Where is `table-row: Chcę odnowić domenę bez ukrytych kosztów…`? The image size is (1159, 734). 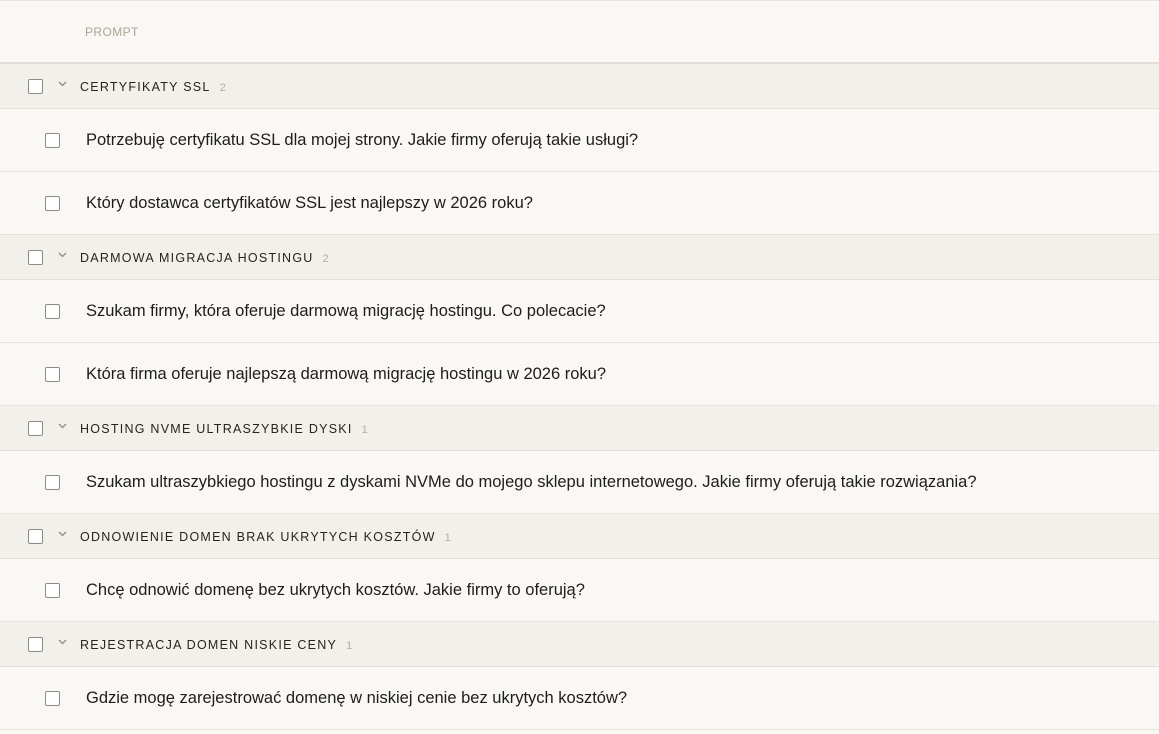 table-row: Chcę odnowić domenę bez ukrytych kosztów… is located at coordinates (579, 590).